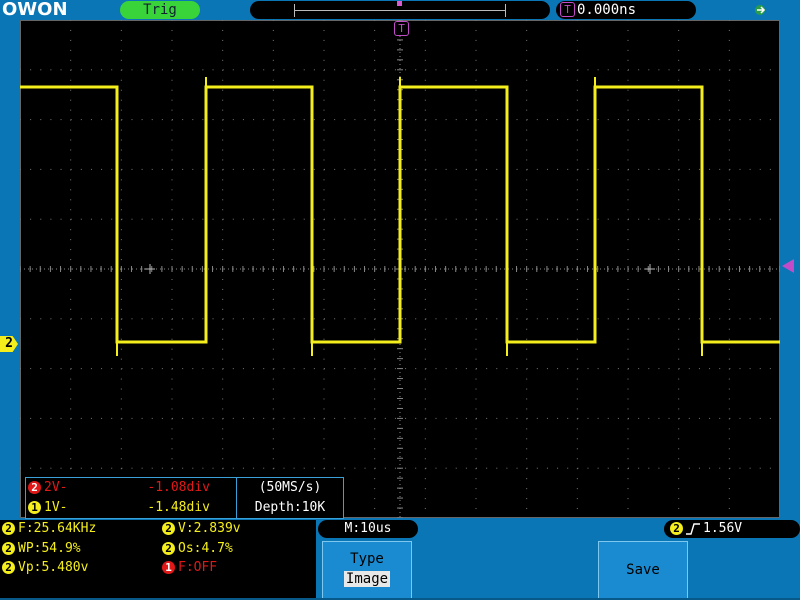  What do you see at coordinates (367, 579) in the screenshot?
I see `type-softkey-value: Image` at bounding box center [367, 579].